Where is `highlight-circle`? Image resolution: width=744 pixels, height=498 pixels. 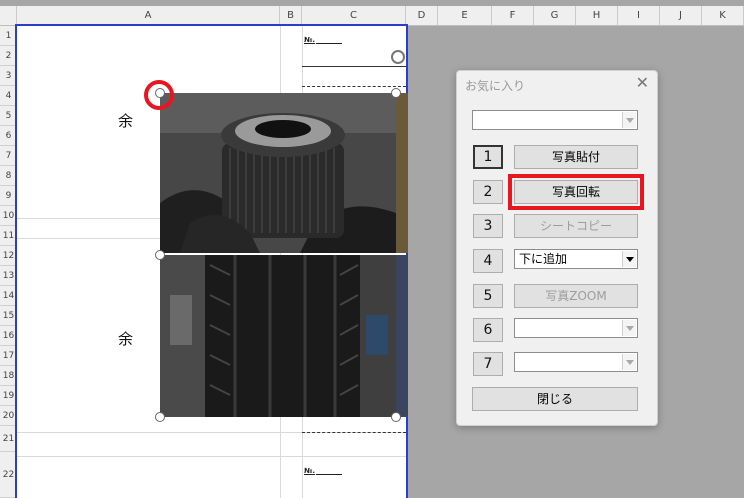
highlight-circle is located at coordinates (159, 95).